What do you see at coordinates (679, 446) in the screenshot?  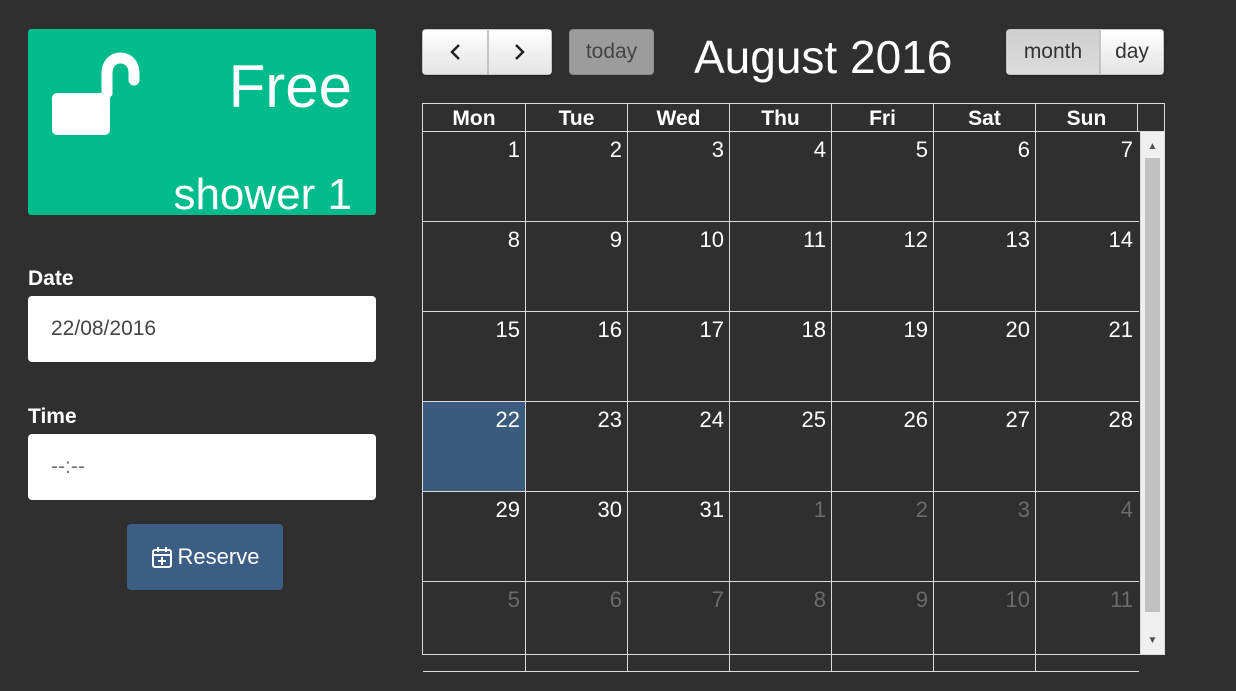 I see `day-cell: 24` at bounding box center [679, 446].